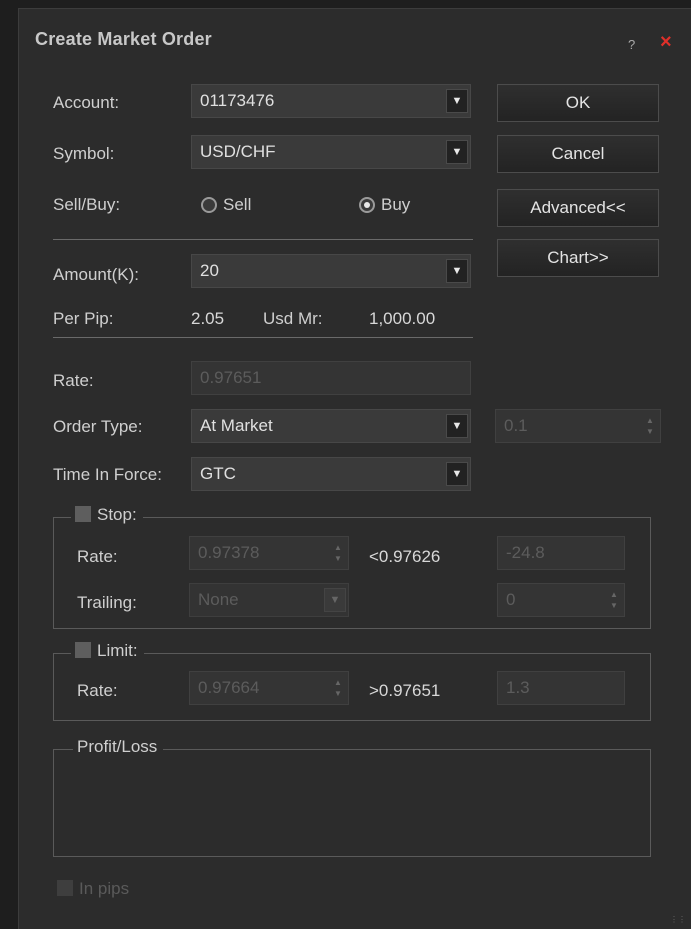 The height and width of the screenshot is (929, 691). What do you see at coordinates (97, 690) in the screenshot?
I see `limit-rate-label: Rate:` at bounding box center [97, 690].